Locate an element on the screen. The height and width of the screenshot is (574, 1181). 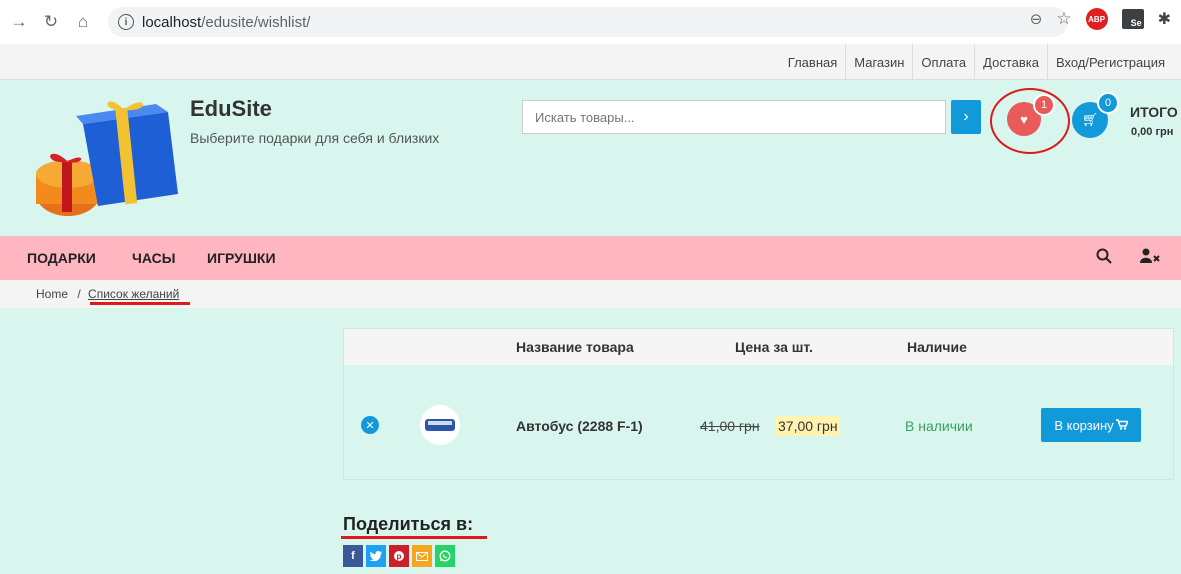
product-thumbnail is located at coordinates (440, 425).